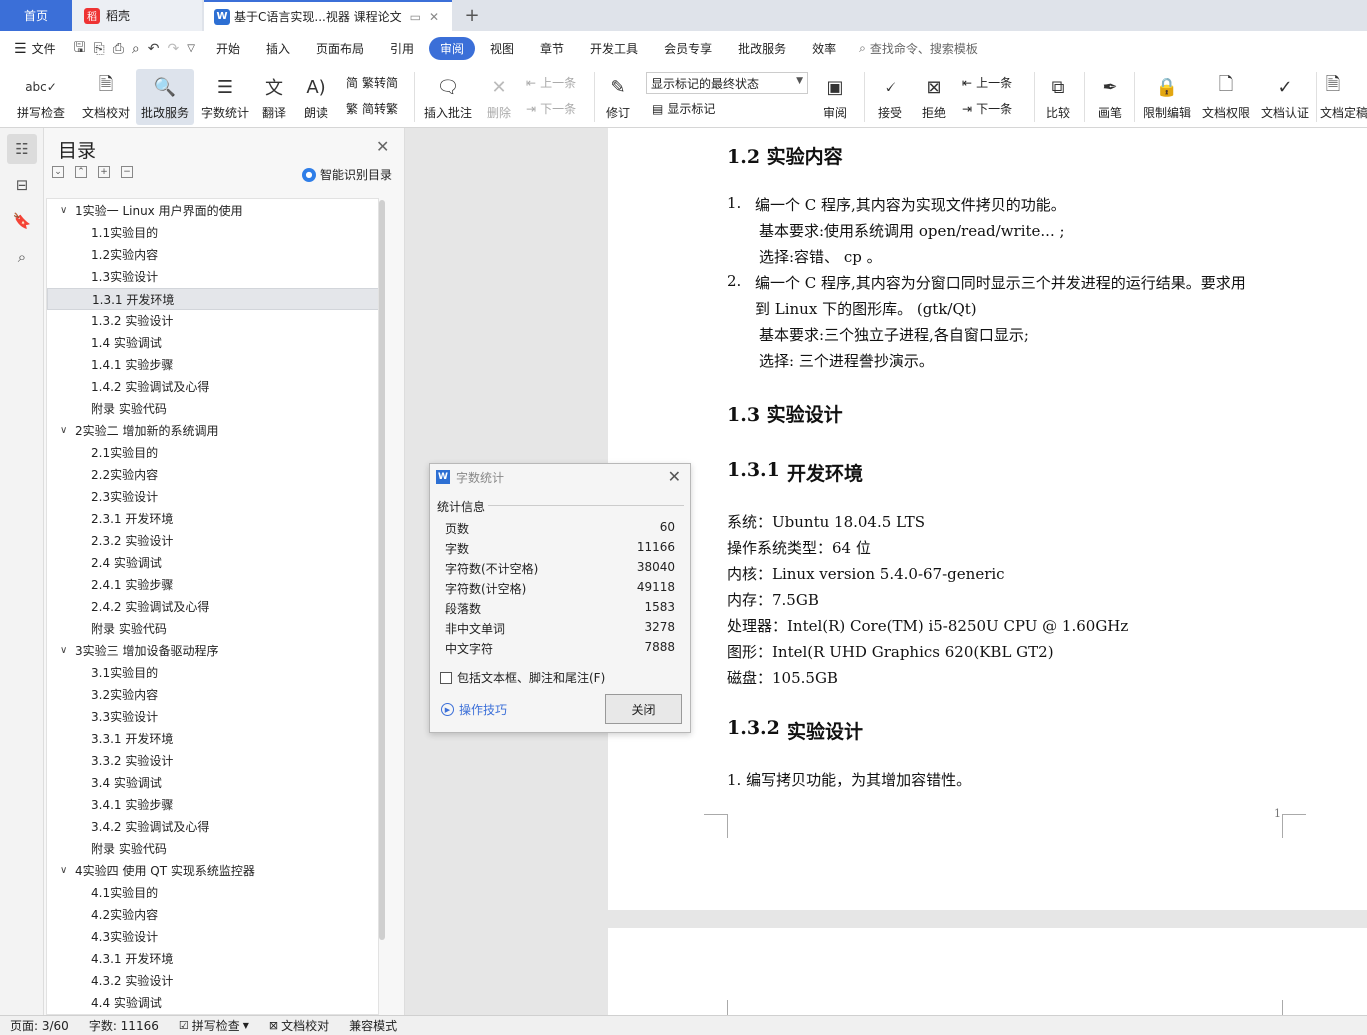  Describe the element at coordinates (212, 805) in the screenshot. I see `toc-item: 3.4.1 实验步骤` at that location.